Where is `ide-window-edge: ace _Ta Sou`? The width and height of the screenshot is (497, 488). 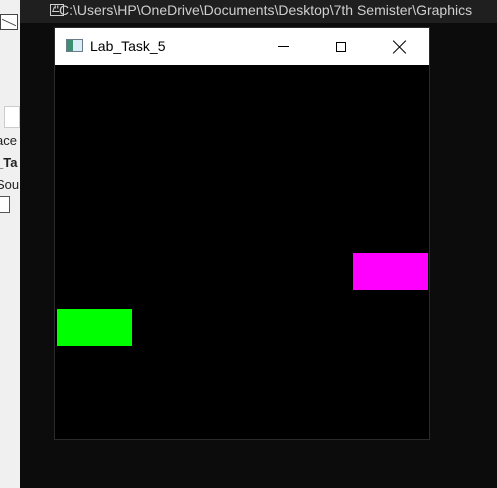 ide-window-edge: ace _Ta Sou is located at coordinates (10, 244).